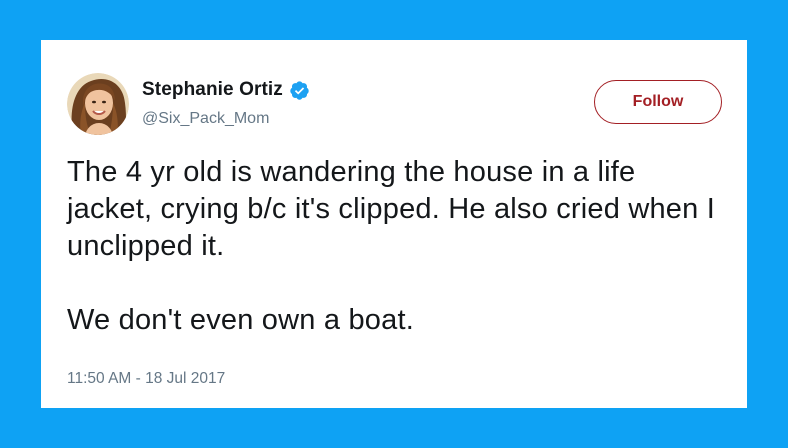 The width and height of the screenshot is (788, 448). I want to click on tweet-paragraph: We don't even own a boat., so click(240, 320).